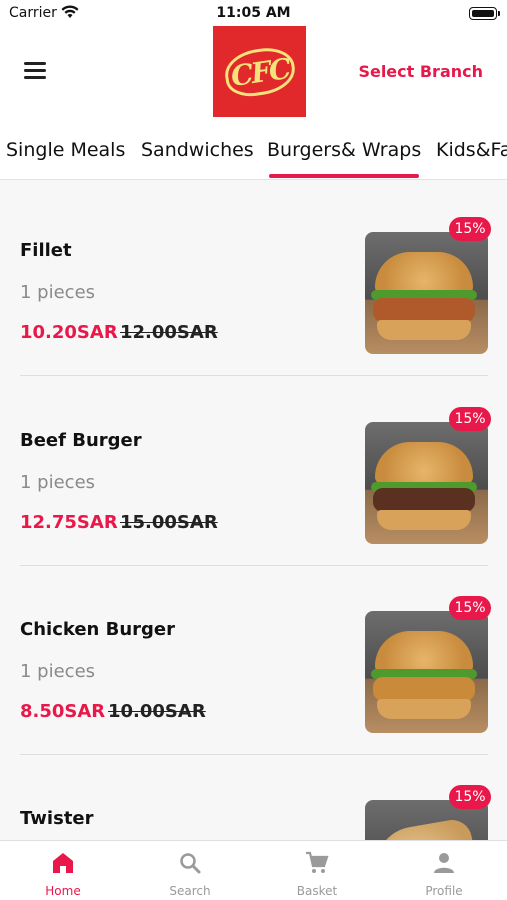  What do you see at coordinates (65, 150) in the screenshot?
I see `tab-single-meals: Single Meals` at bounding box center [65, 150].